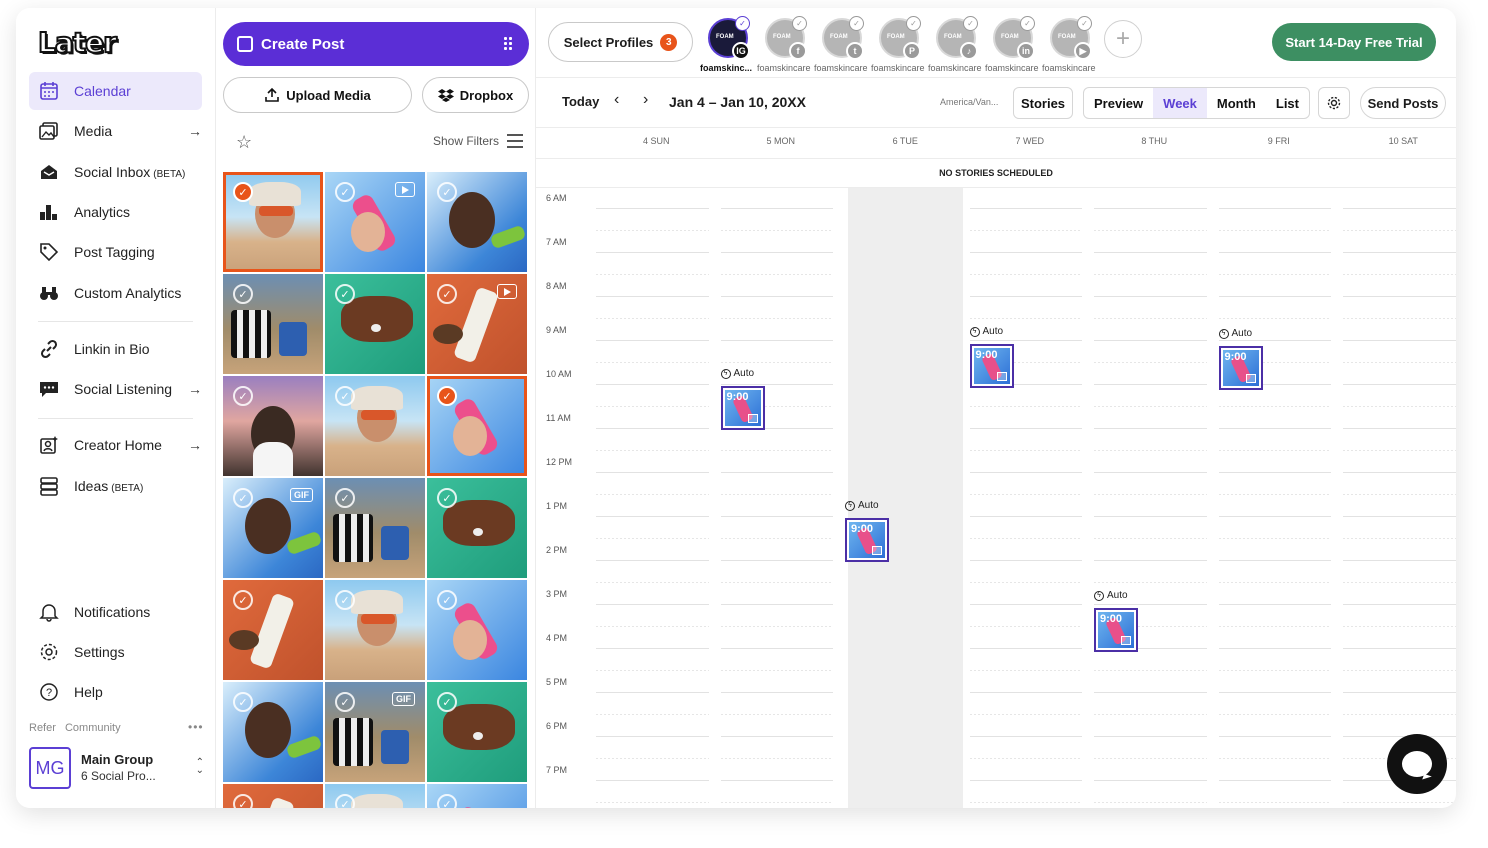  Describe the element at coordinates (1417, 764) in the screenshot. I see `chat-button` at that location.